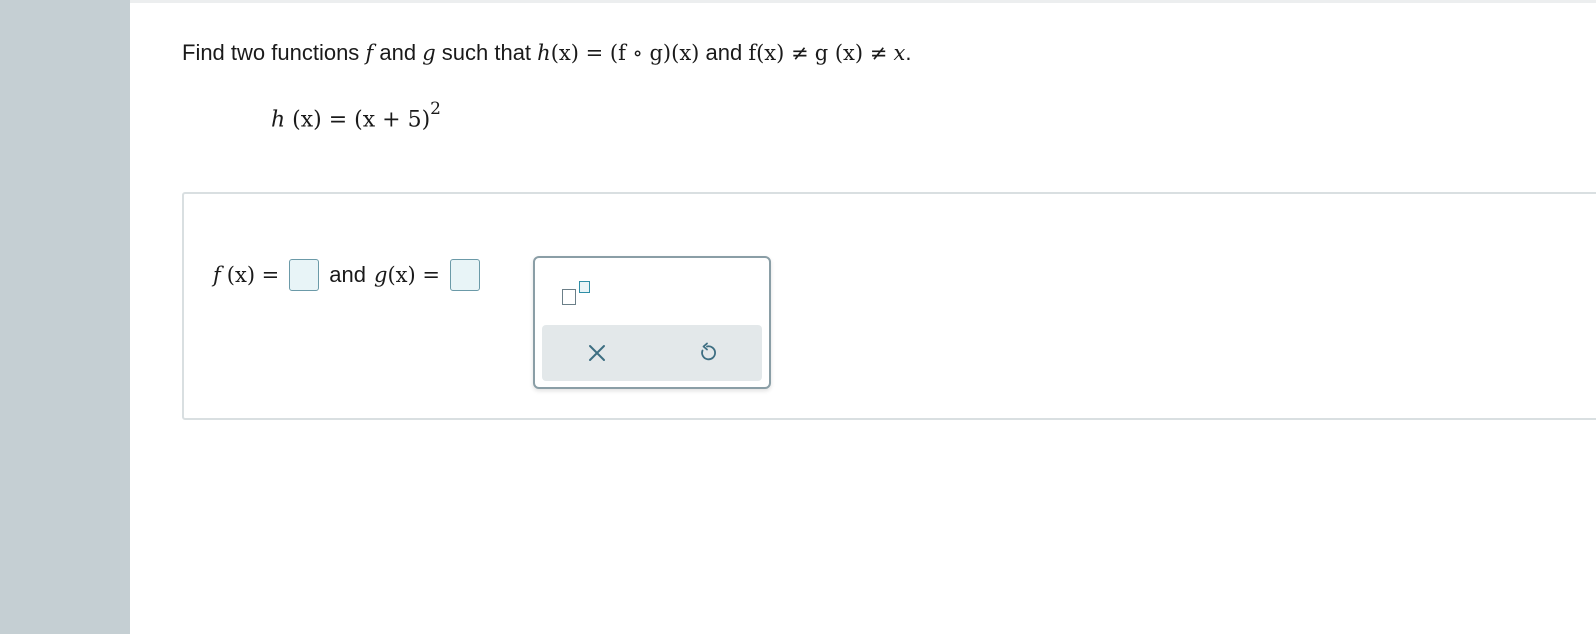  What do you see at coordinates (486, 52) in the screenshot?
I see `question-such-that: such that` at bounding box center [486, 52].